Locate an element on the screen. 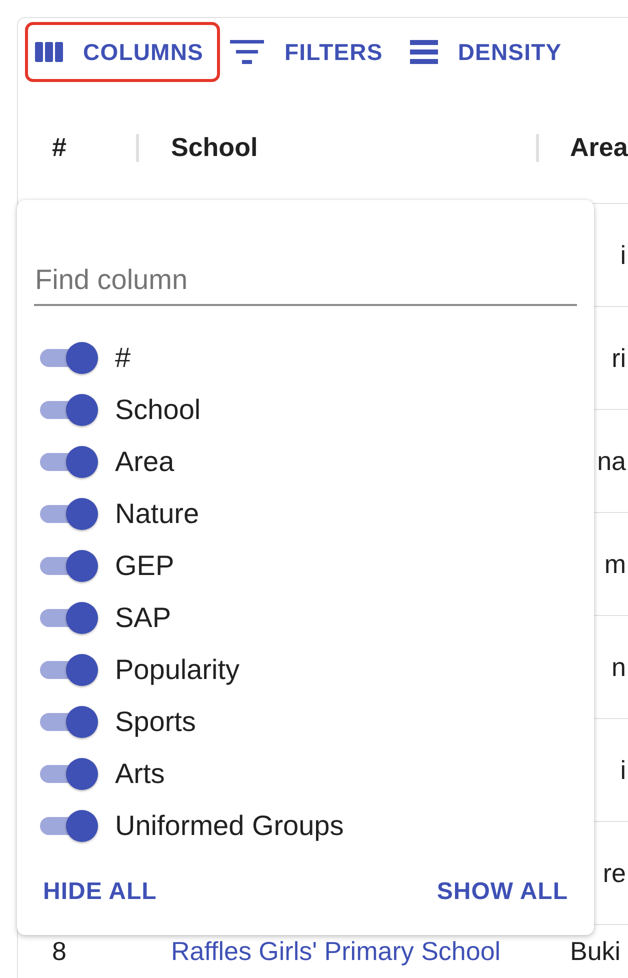 The height and width of the screenshot is (978, 628). column-header: School is located at coordinates (214, 147).